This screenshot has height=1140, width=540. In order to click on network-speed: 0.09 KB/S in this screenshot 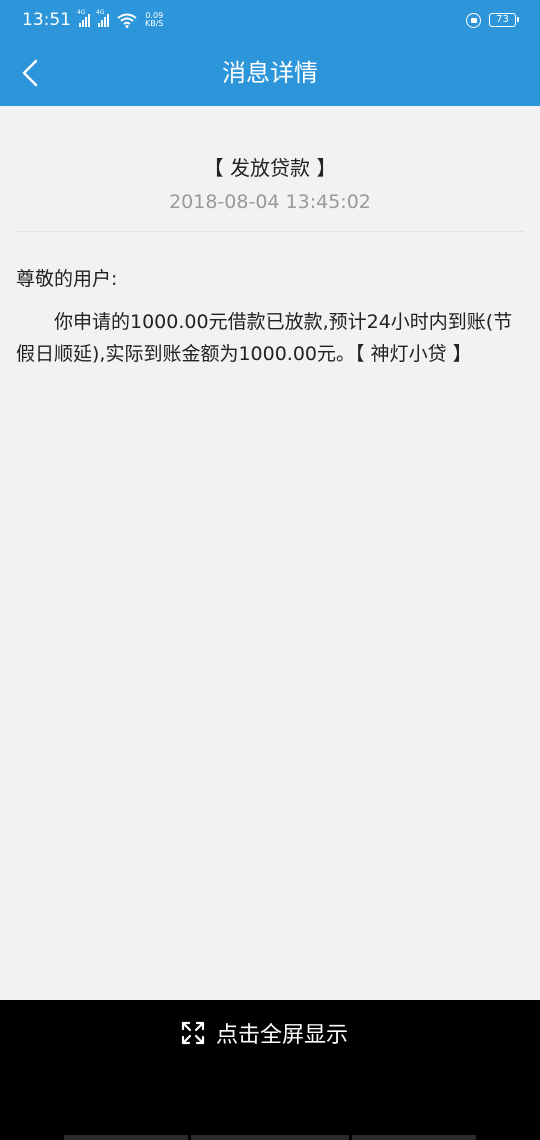, I will do `click(154, 20)`.